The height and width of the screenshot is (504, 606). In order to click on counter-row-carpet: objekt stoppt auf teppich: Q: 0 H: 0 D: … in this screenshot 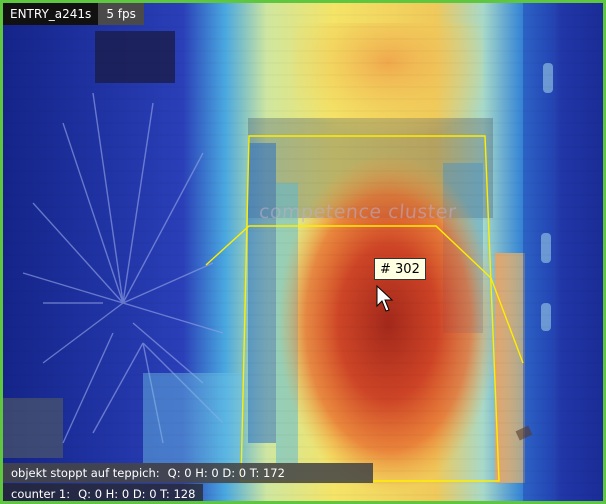, I will do `click(188, 473)`.